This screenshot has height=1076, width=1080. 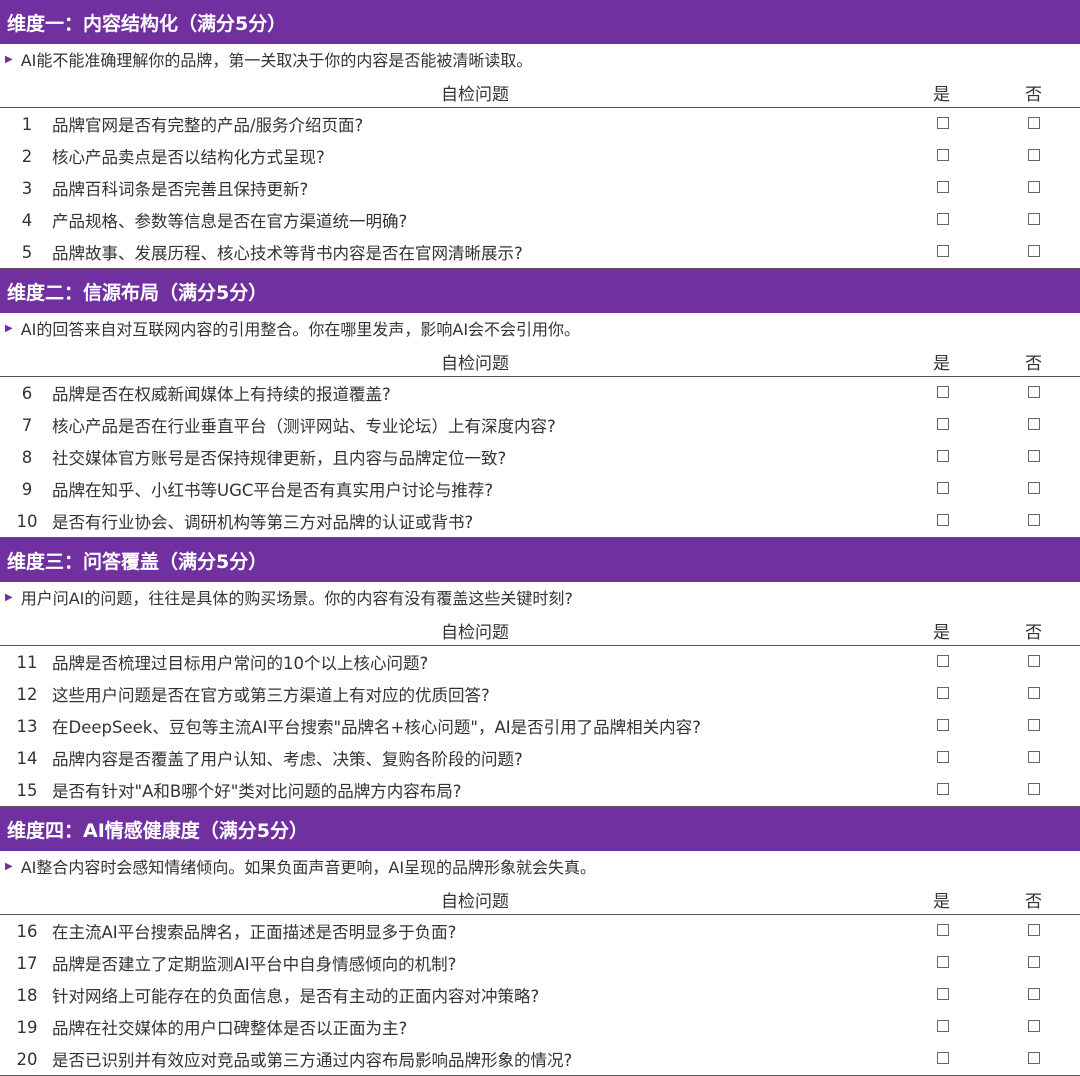 I want to click on question-number: 7, so click(x=27, y=425).